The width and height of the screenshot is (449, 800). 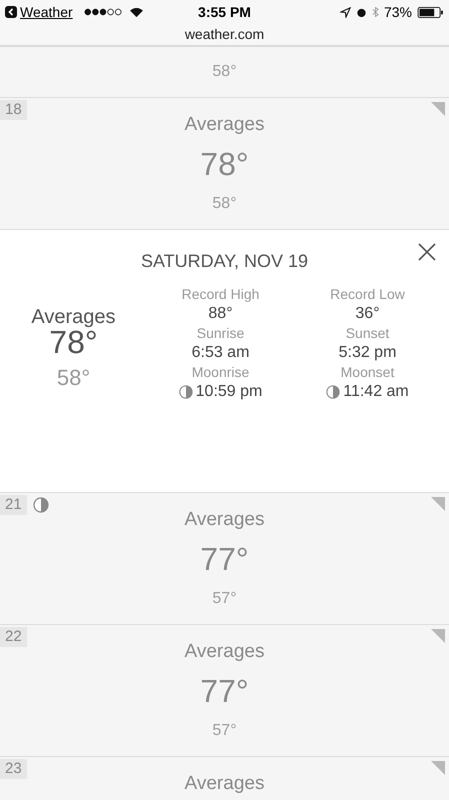 I want to click on status-time: 3:55 PM, so click(x=224, y=12).